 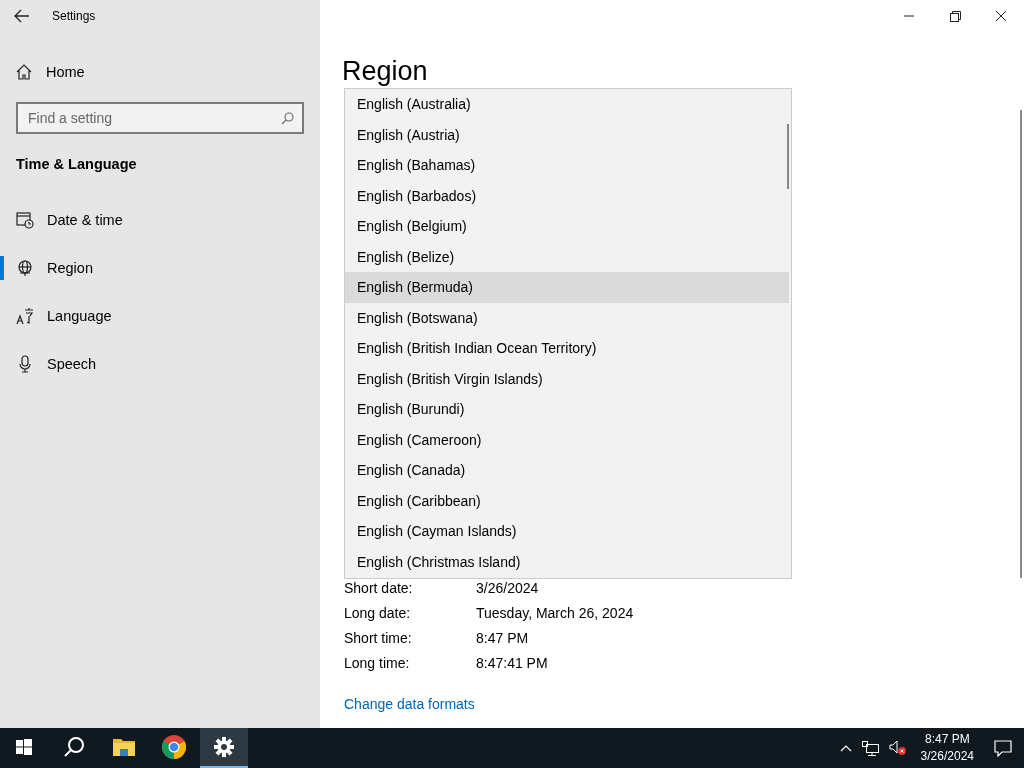 I want to click on format-value: Tuesday, March 26, 2024, so click(x=555, y=613).